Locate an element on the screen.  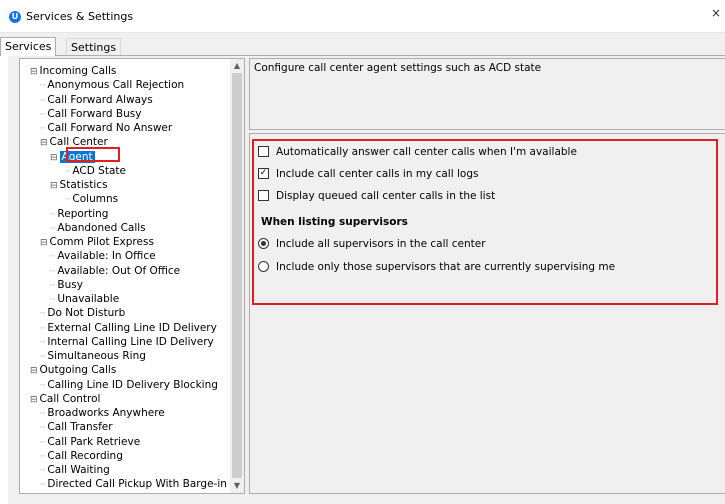
tree-item-label: Call Recording is located at coordinates (85, 455).